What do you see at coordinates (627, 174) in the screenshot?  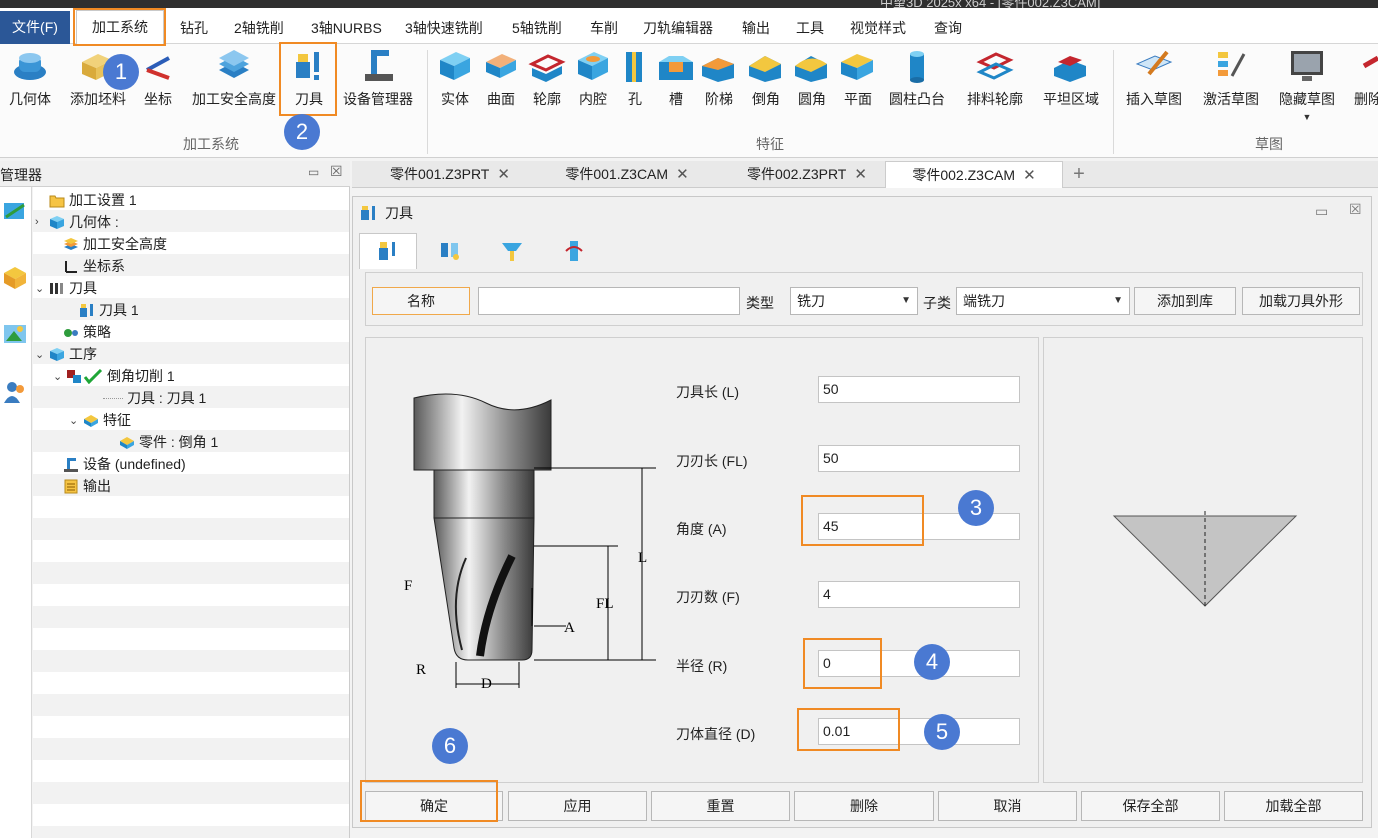 I see `tab-part001-cam: 零件001.Z3CAM ✕` at bounding box center [627, 174].